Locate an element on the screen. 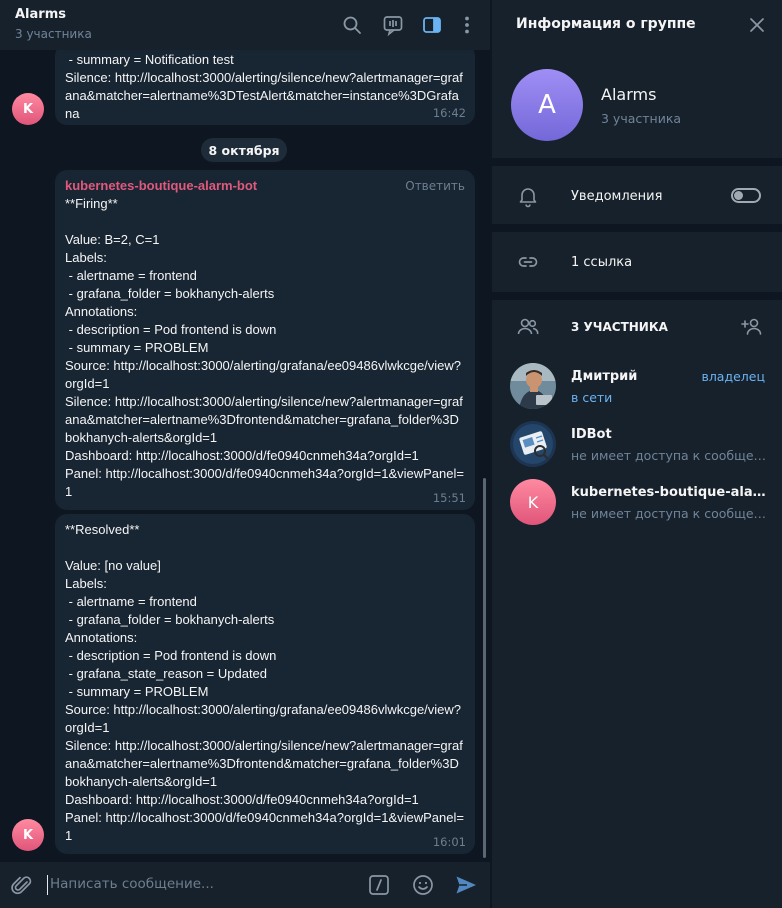 This screenshot has height=908, width=782. message-time: 16:01 is located at coordinates (449, 842).